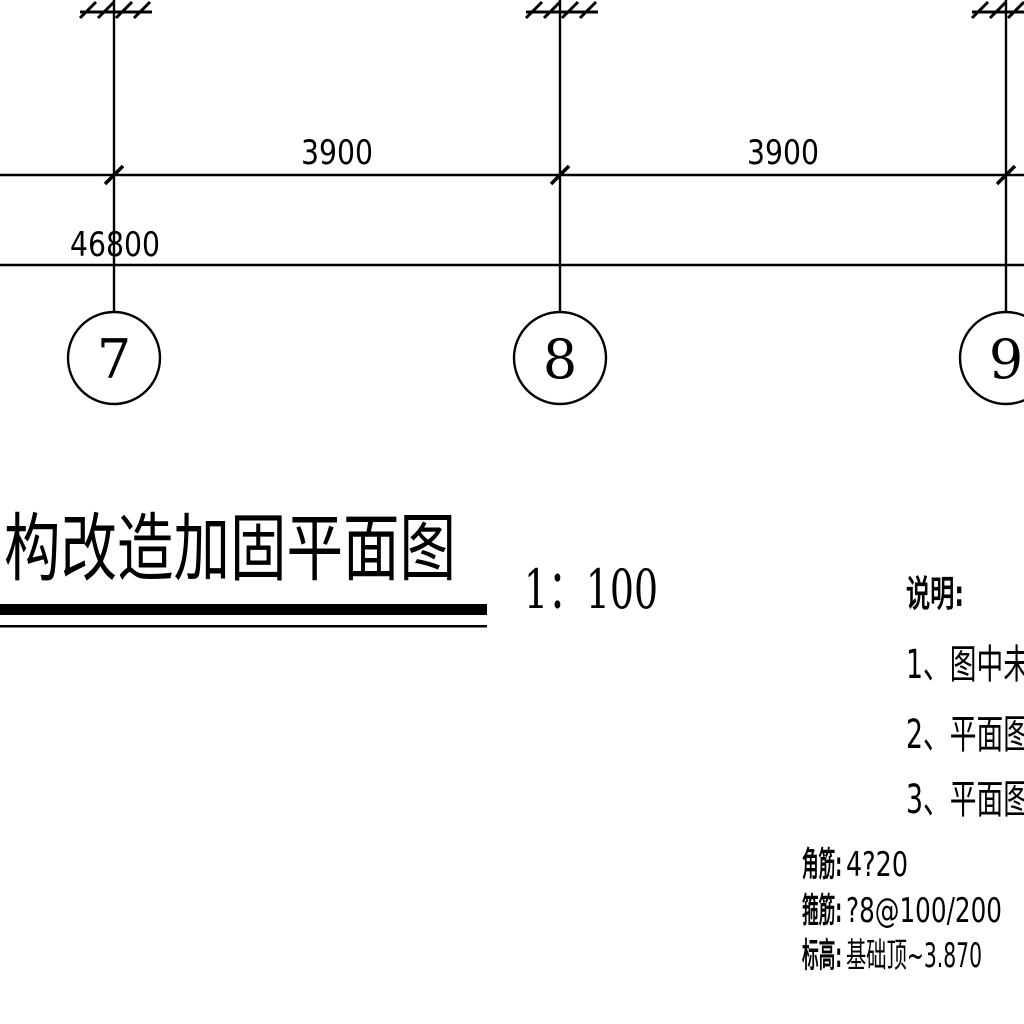  What do you see at coordinates (935, 594) in the screenshot?
I see `notes-heading: 说明:` at bounding box center [935, 594].